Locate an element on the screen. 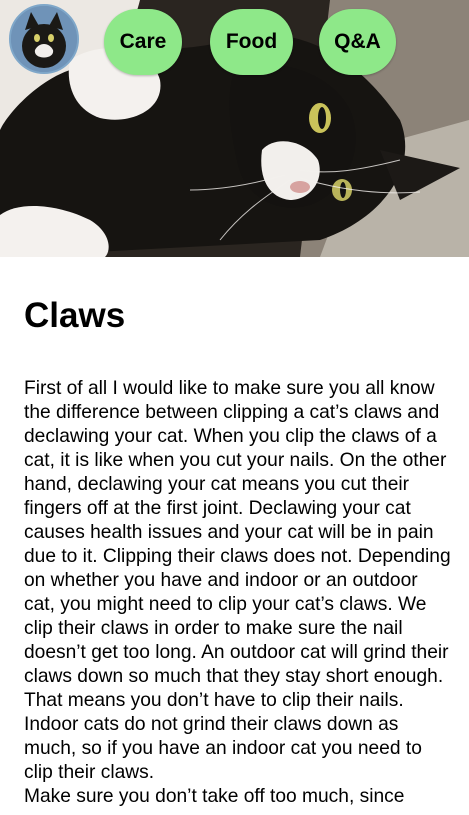 This screenshot has width=469, height=815. page-title: Claws is located at coordinates (75, 315).